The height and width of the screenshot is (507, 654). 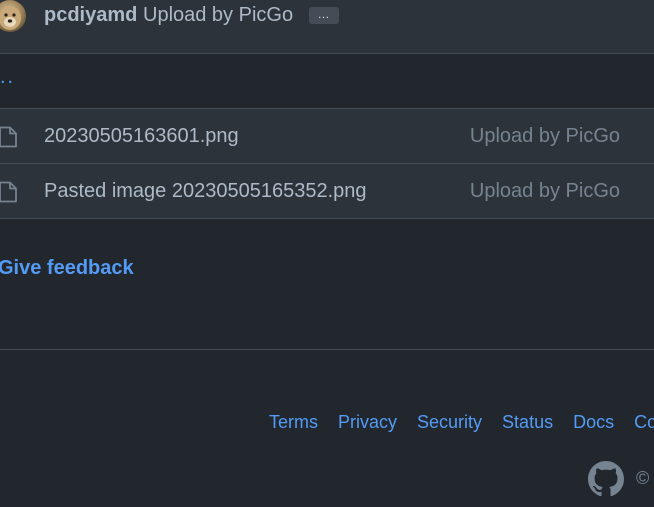 I want to click on footer-link-contact: Co, so click(x=644, y=422).